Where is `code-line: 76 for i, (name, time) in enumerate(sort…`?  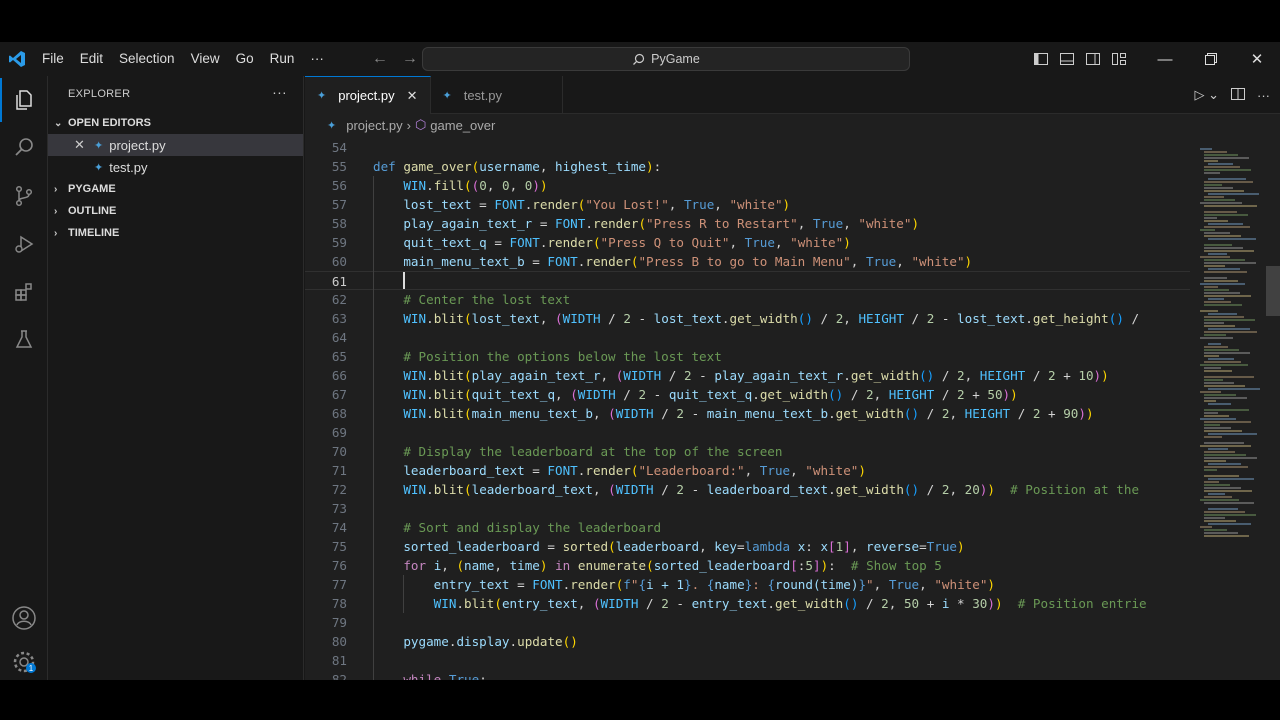 code-line: 76 for i, (name, time) in enumerate(sort… is located at coordinates (747, 565).